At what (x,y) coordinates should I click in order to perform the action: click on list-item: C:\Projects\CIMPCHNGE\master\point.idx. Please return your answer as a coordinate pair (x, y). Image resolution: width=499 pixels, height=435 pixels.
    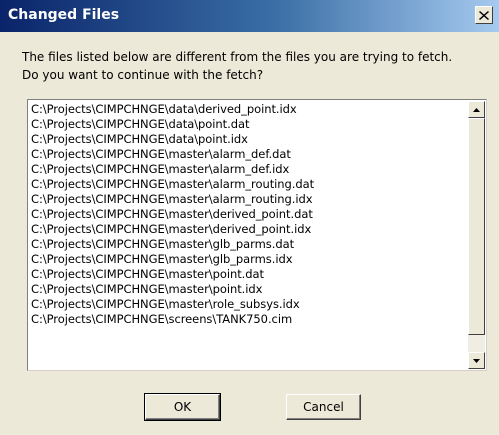
    Looking at the image, I should click on (248, 289).